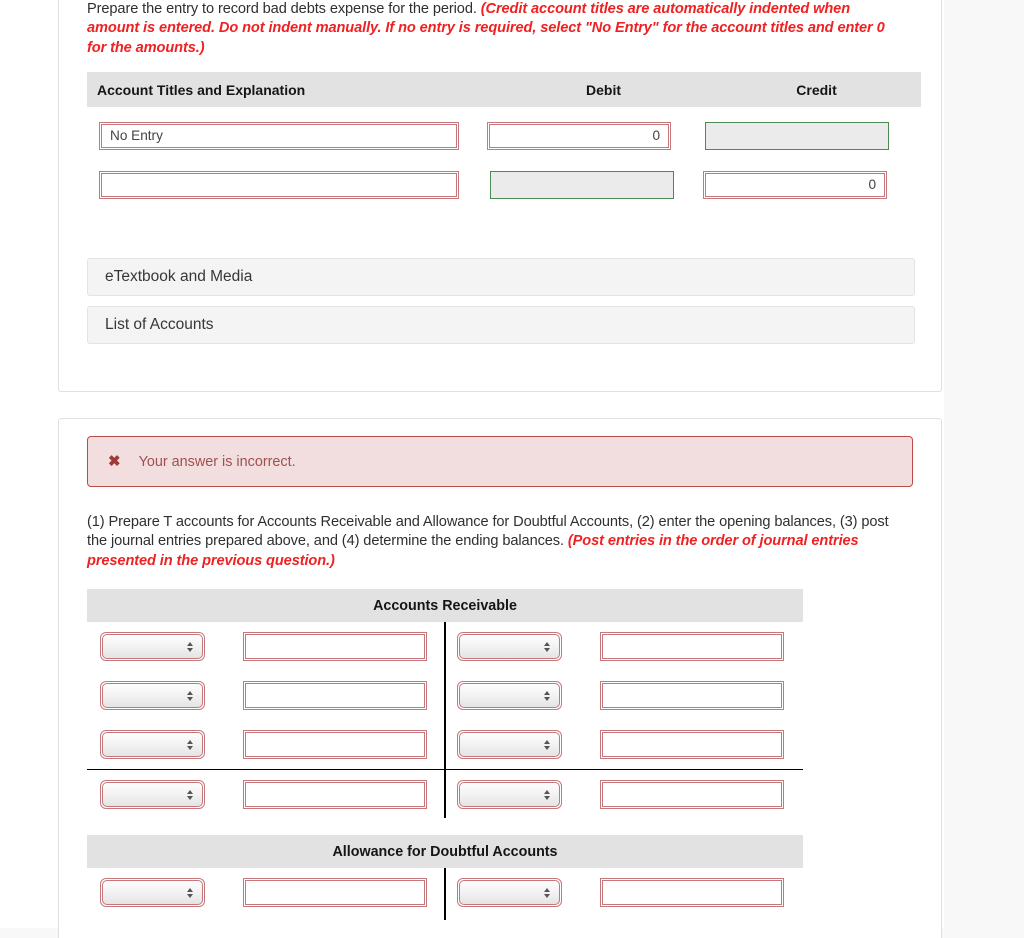 The width and height of the screenshot is (1024, 938). Describe the element at coordinates (500, 461) in the screenshot. I see `incorrect-answer-banner: ✖ Your answer is incorrect.` at that location.